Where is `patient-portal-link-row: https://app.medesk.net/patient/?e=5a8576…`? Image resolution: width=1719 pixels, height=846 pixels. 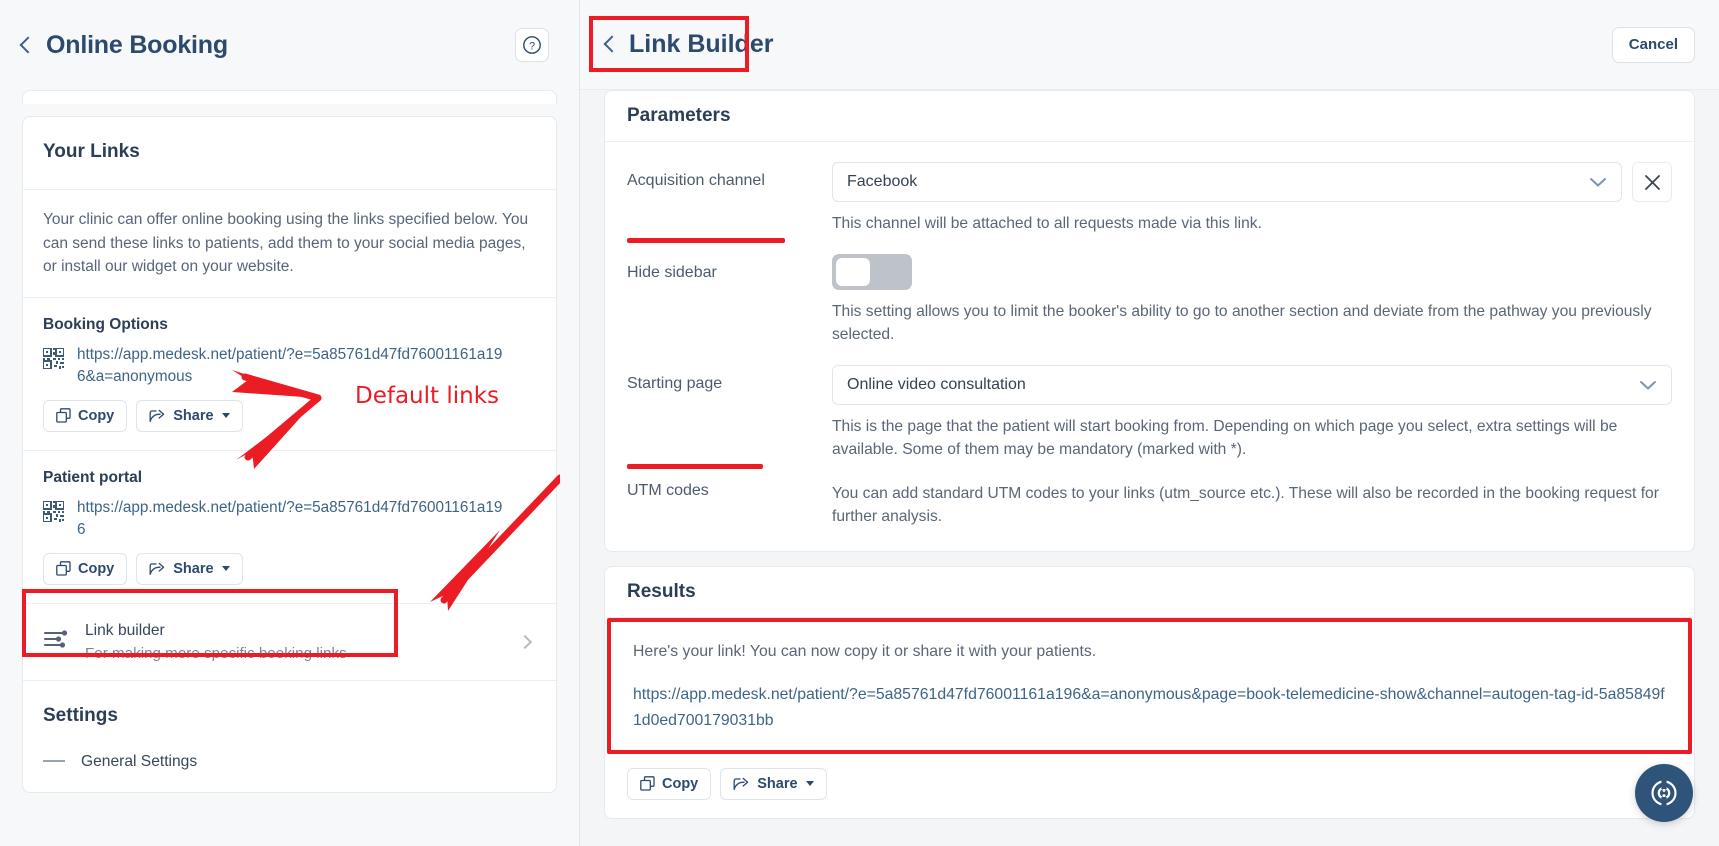 patient-portal-link-row: https://app.medesk.net/patient/?e=5a8576… is located at coordinates (289, 519).